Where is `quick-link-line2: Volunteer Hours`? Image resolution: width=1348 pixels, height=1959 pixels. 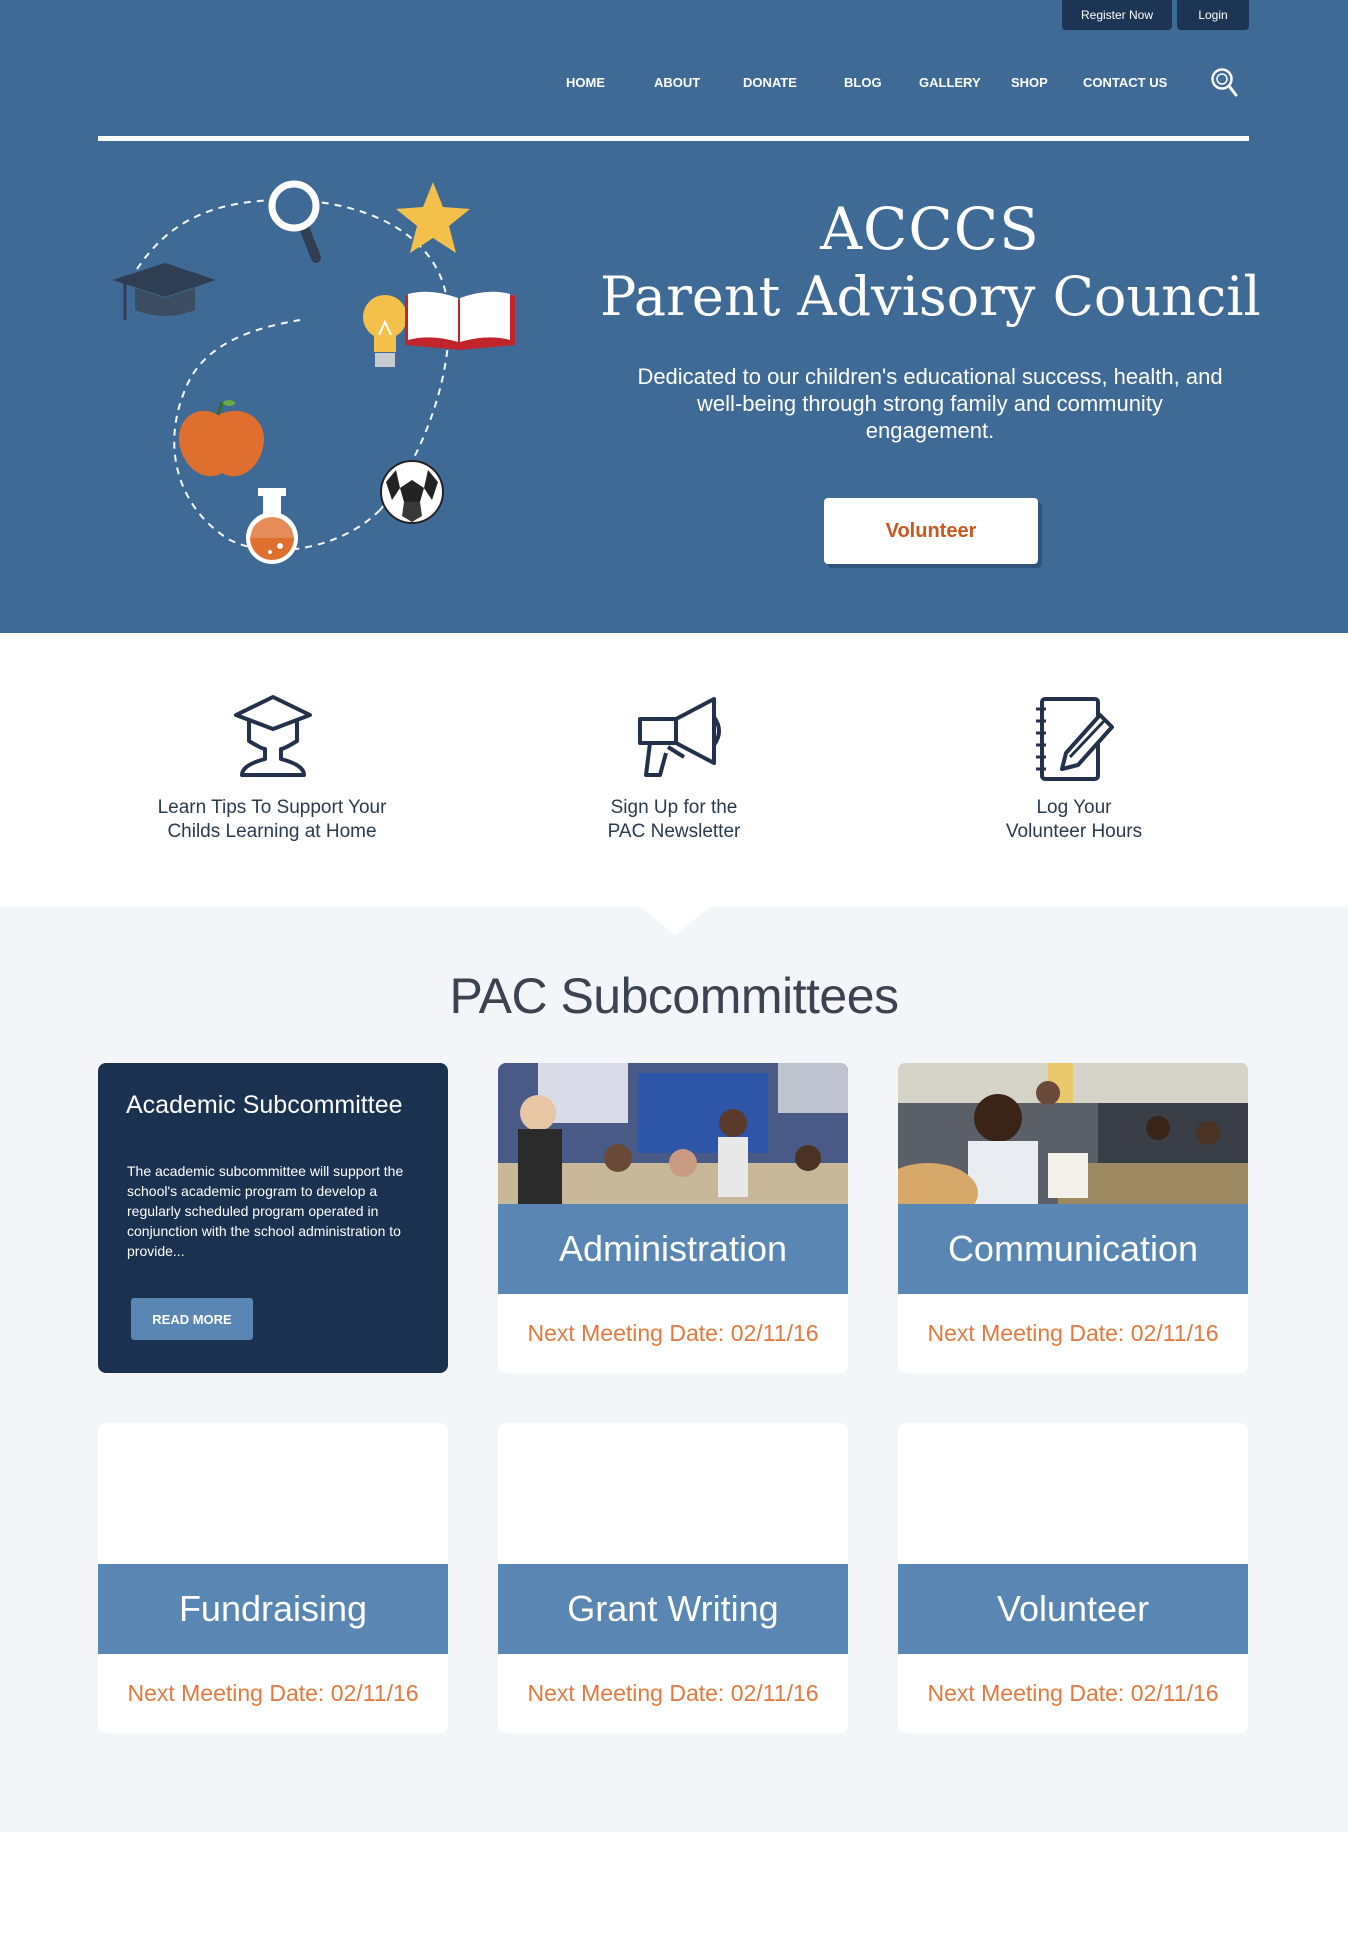
quick-link-line2: Volunteer Hours is located at coordinates (1074, 831).